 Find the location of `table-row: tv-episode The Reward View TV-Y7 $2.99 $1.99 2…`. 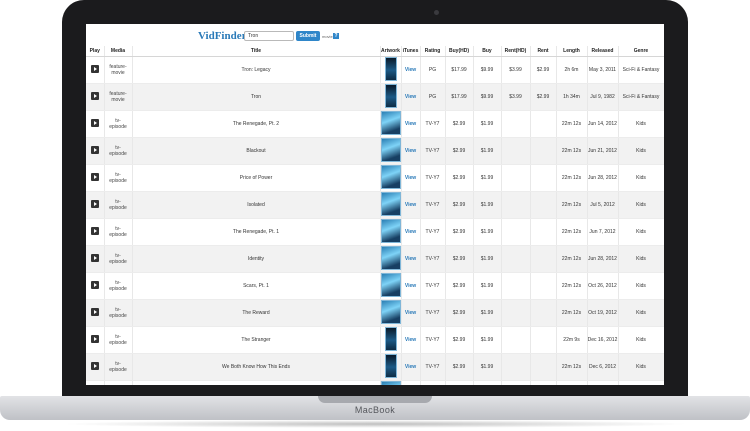

table-row: tv-episode The Reward View TV-Y7 $2.99 $1.99 2… is located at coordinates (375, 313).